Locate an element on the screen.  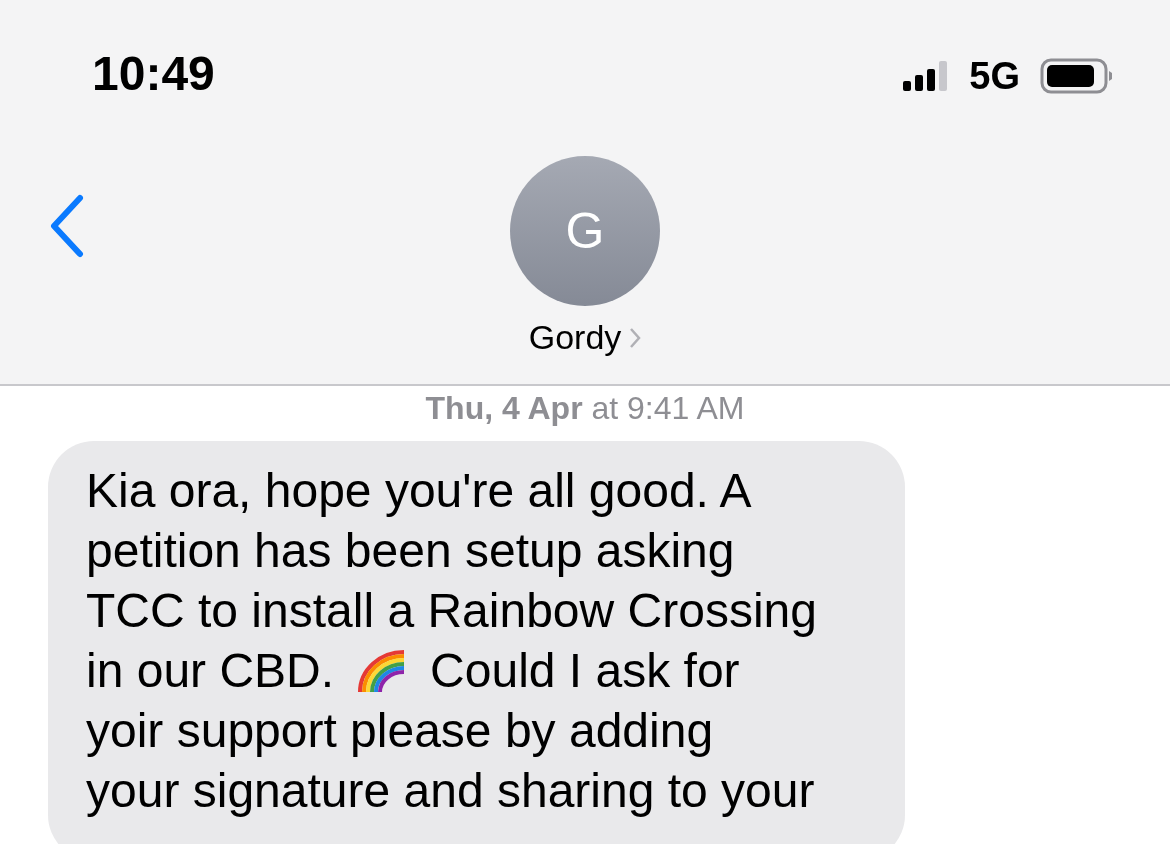
message-text: petition has been setup asking is located at coordinates (410, 551).